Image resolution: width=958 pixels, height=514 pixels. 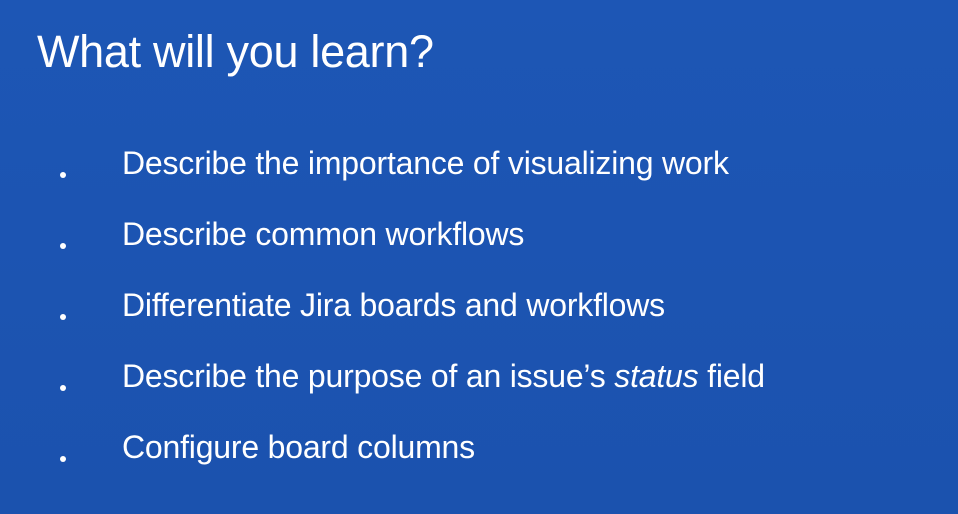 I want to click on status-italic-text: status, so click(x=656, y=376).